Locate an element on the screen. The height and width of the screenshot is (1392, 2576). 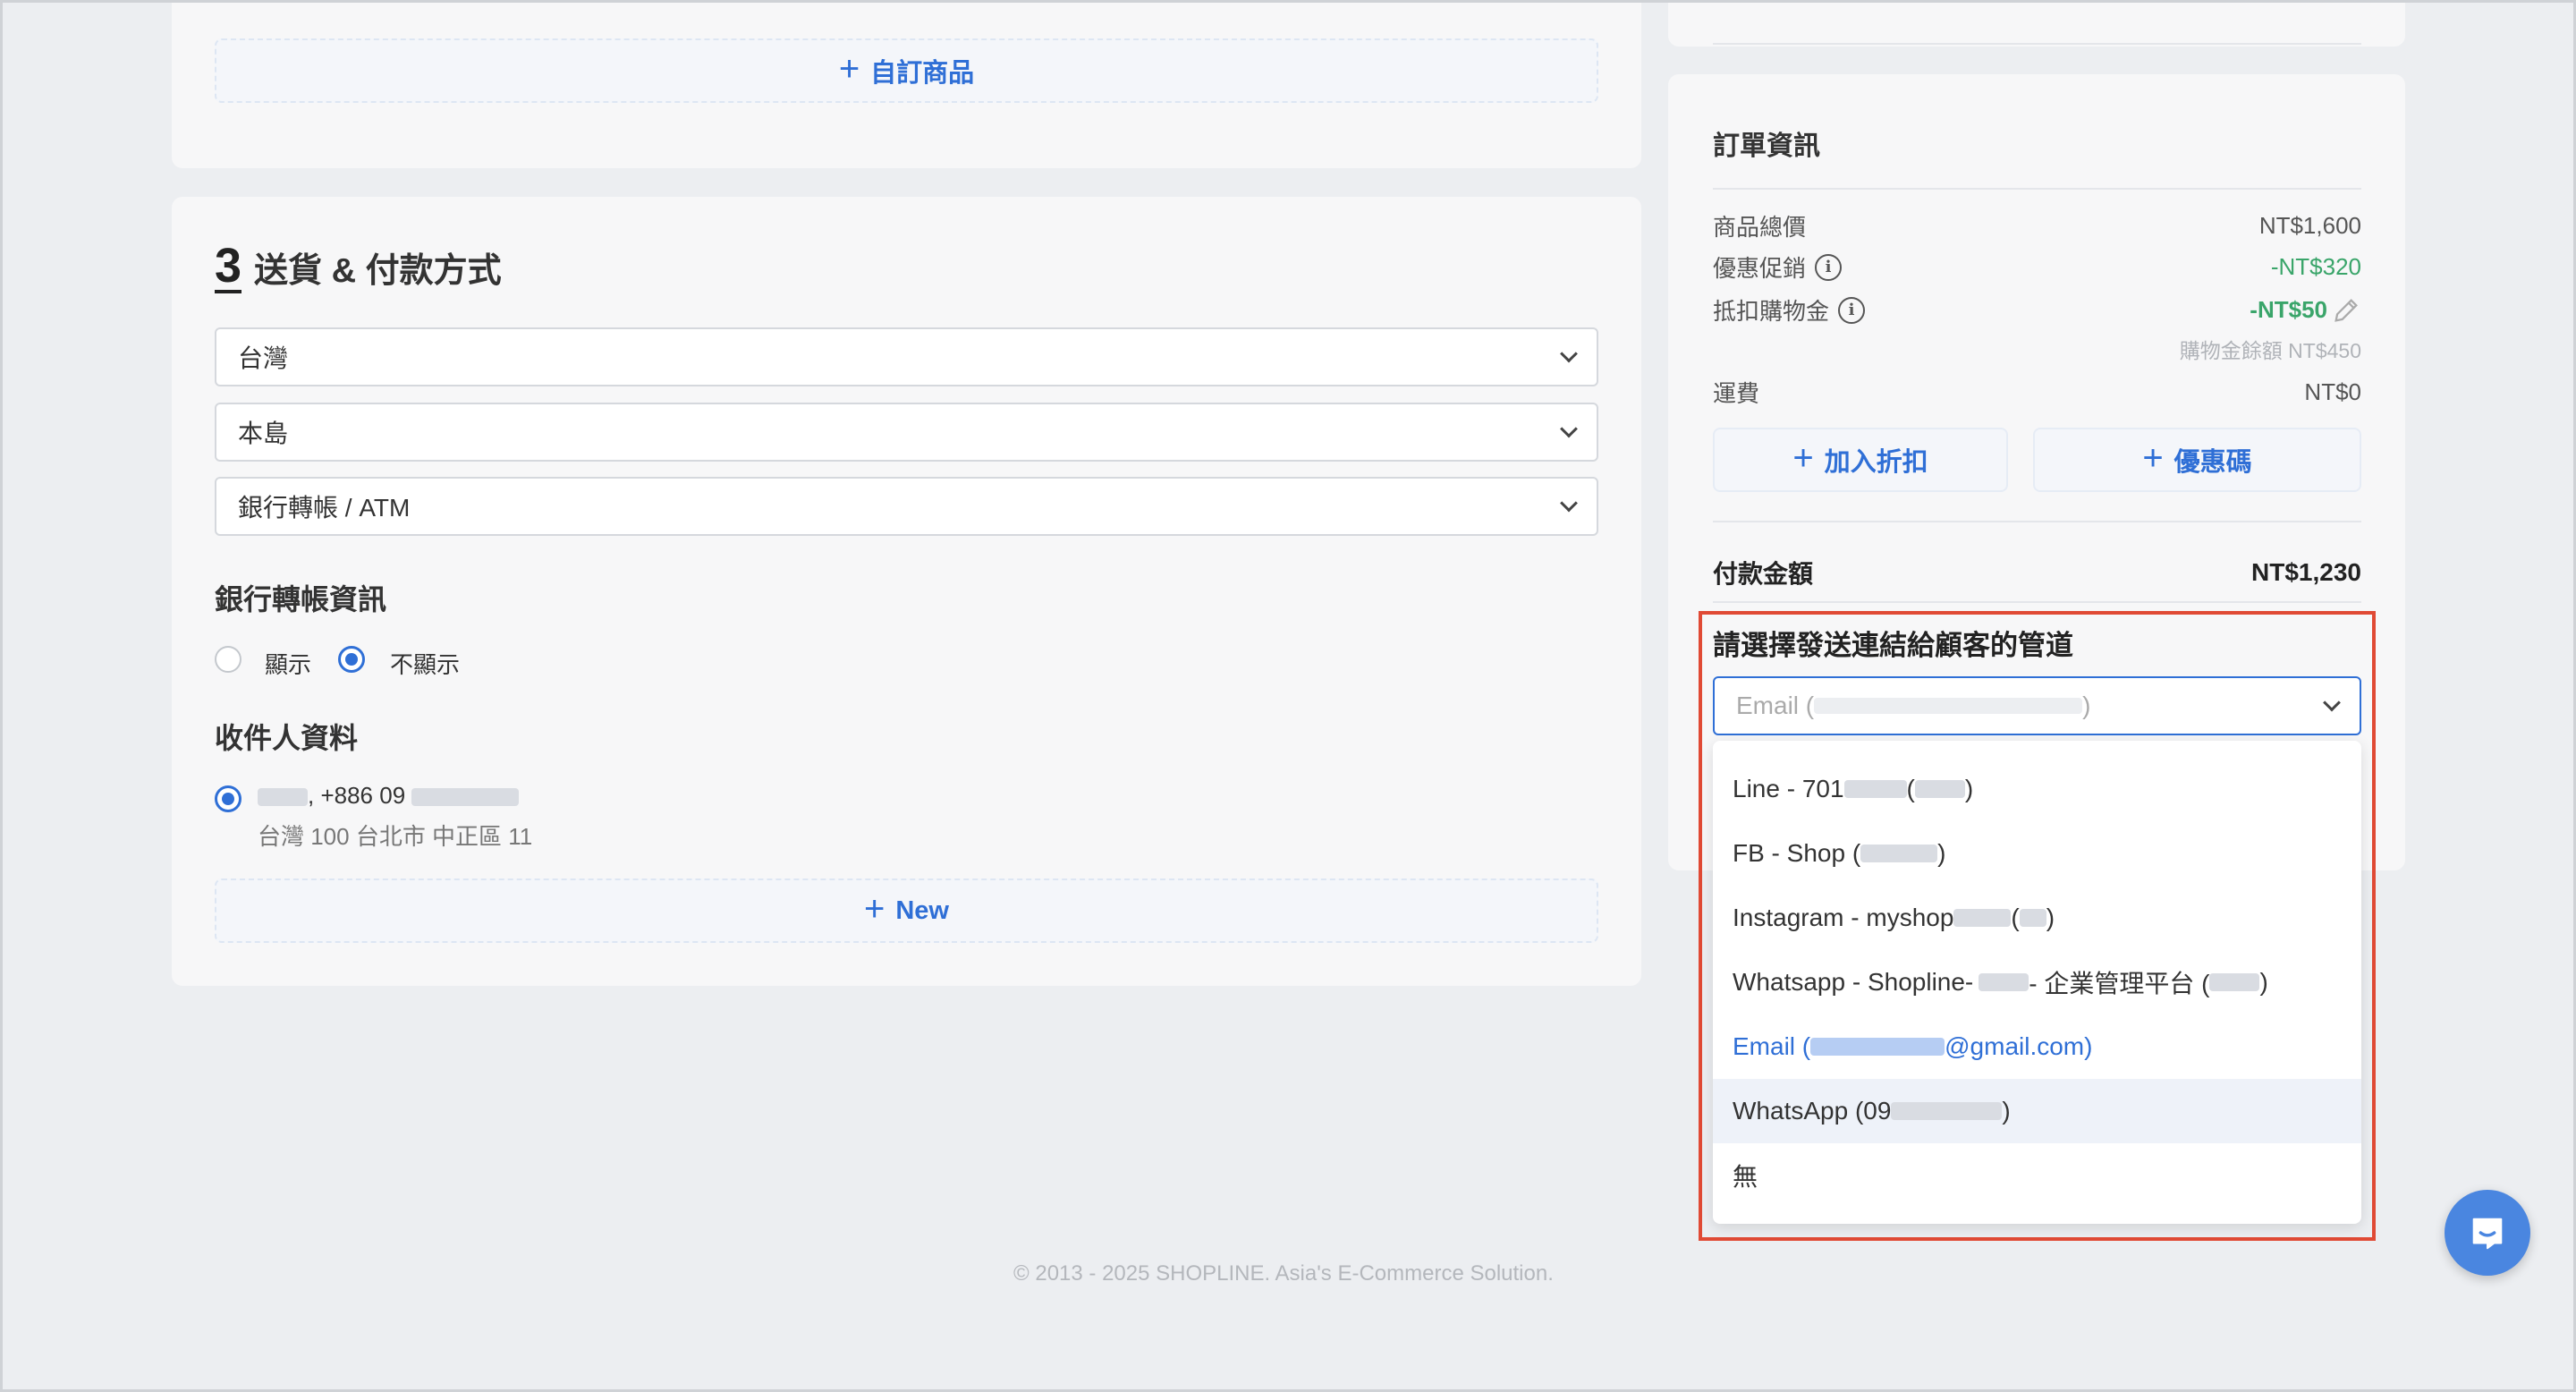
radio-hide-label: 不顯示 is located at coordinates (425, 664).